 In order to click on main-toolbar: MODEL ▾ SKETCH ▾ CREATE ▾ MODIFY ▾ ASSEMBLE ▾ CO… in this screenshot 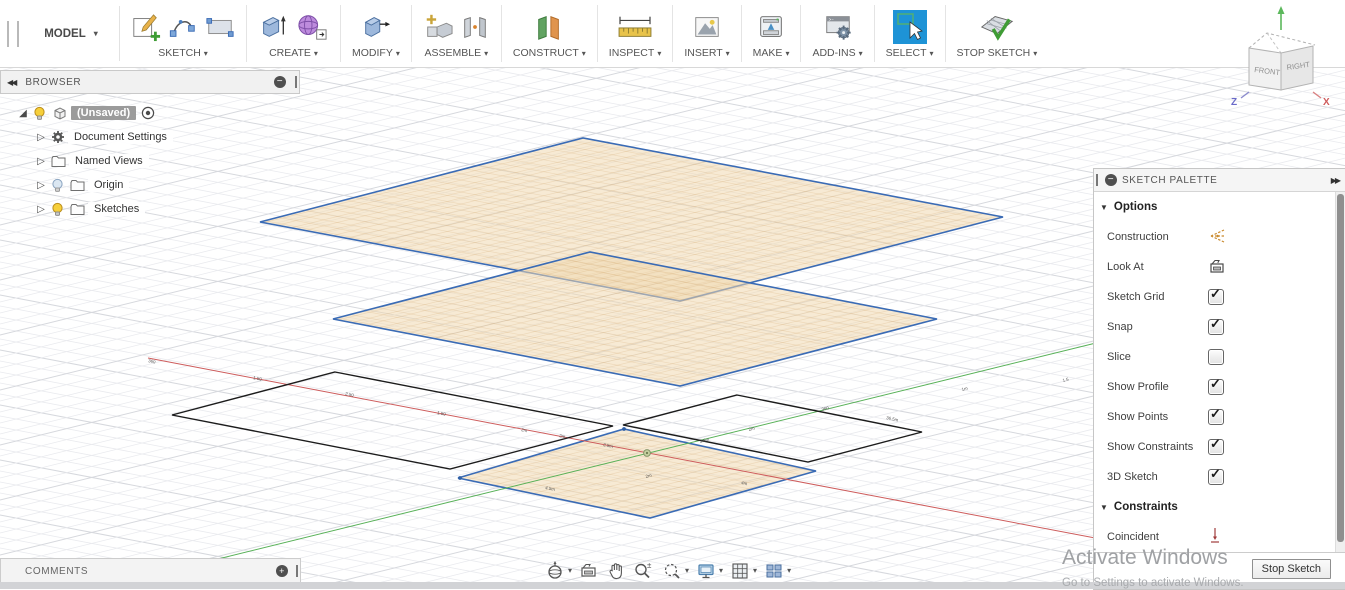, I will do `click(672, 34)`.